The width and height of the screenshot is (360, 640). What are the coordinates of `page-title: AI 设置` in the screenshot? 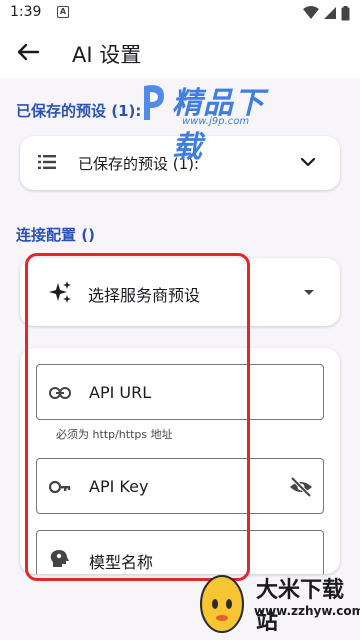 It's located at (107, 55).